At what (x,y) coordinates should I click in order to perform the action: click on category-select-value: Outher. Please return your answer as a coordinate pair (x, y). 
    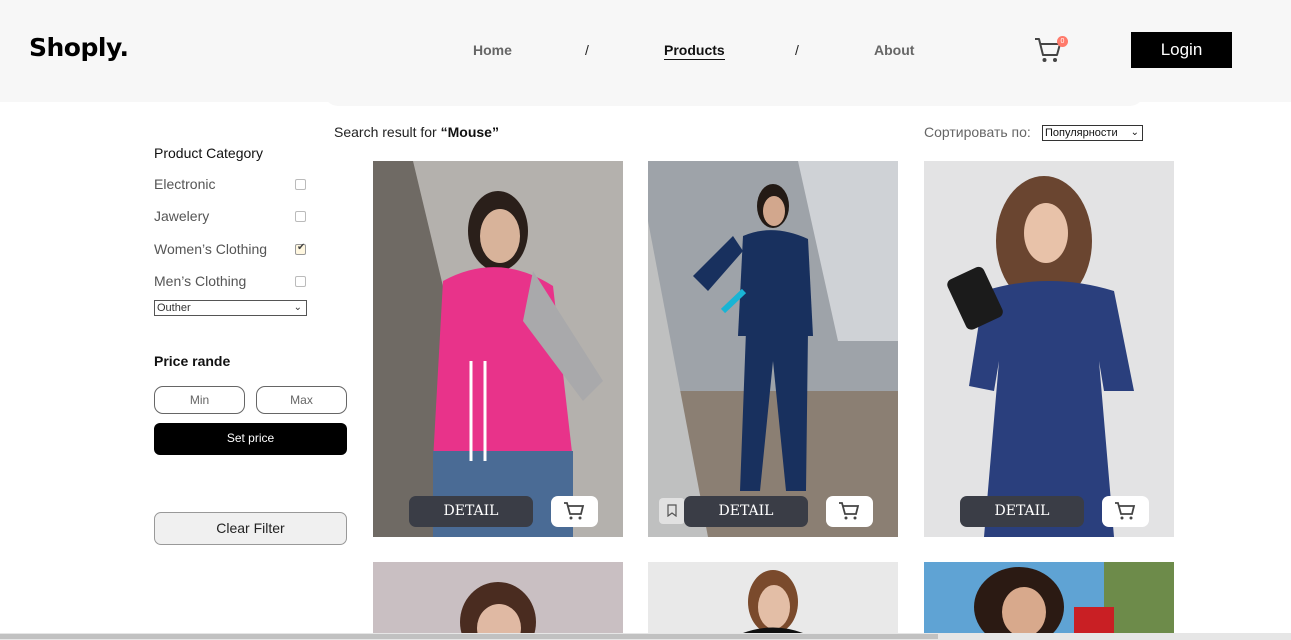
    Looking at the image, I should click on (174, 308).